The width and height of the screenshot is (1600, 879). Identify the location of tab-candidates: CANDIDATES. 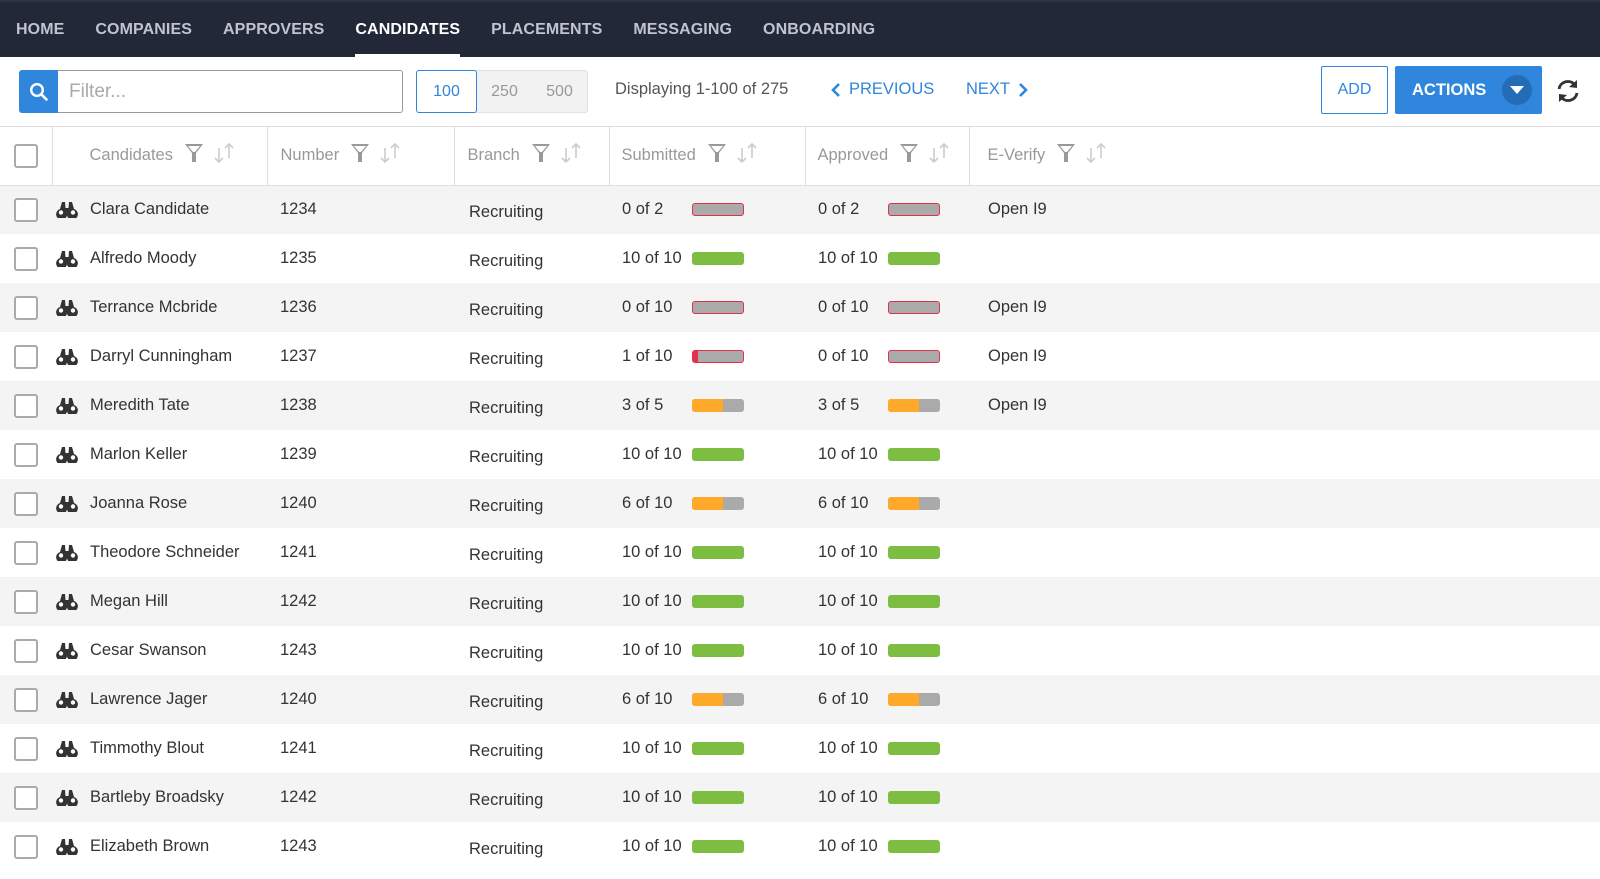
(407, 29).